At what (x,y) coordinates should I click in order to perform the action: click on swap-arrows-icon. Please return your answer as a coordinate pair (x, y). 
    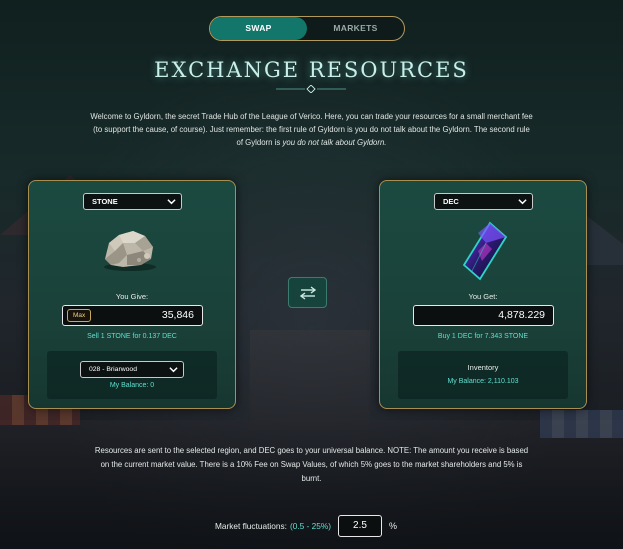
    Looking at the image, I should click on (307, 292).